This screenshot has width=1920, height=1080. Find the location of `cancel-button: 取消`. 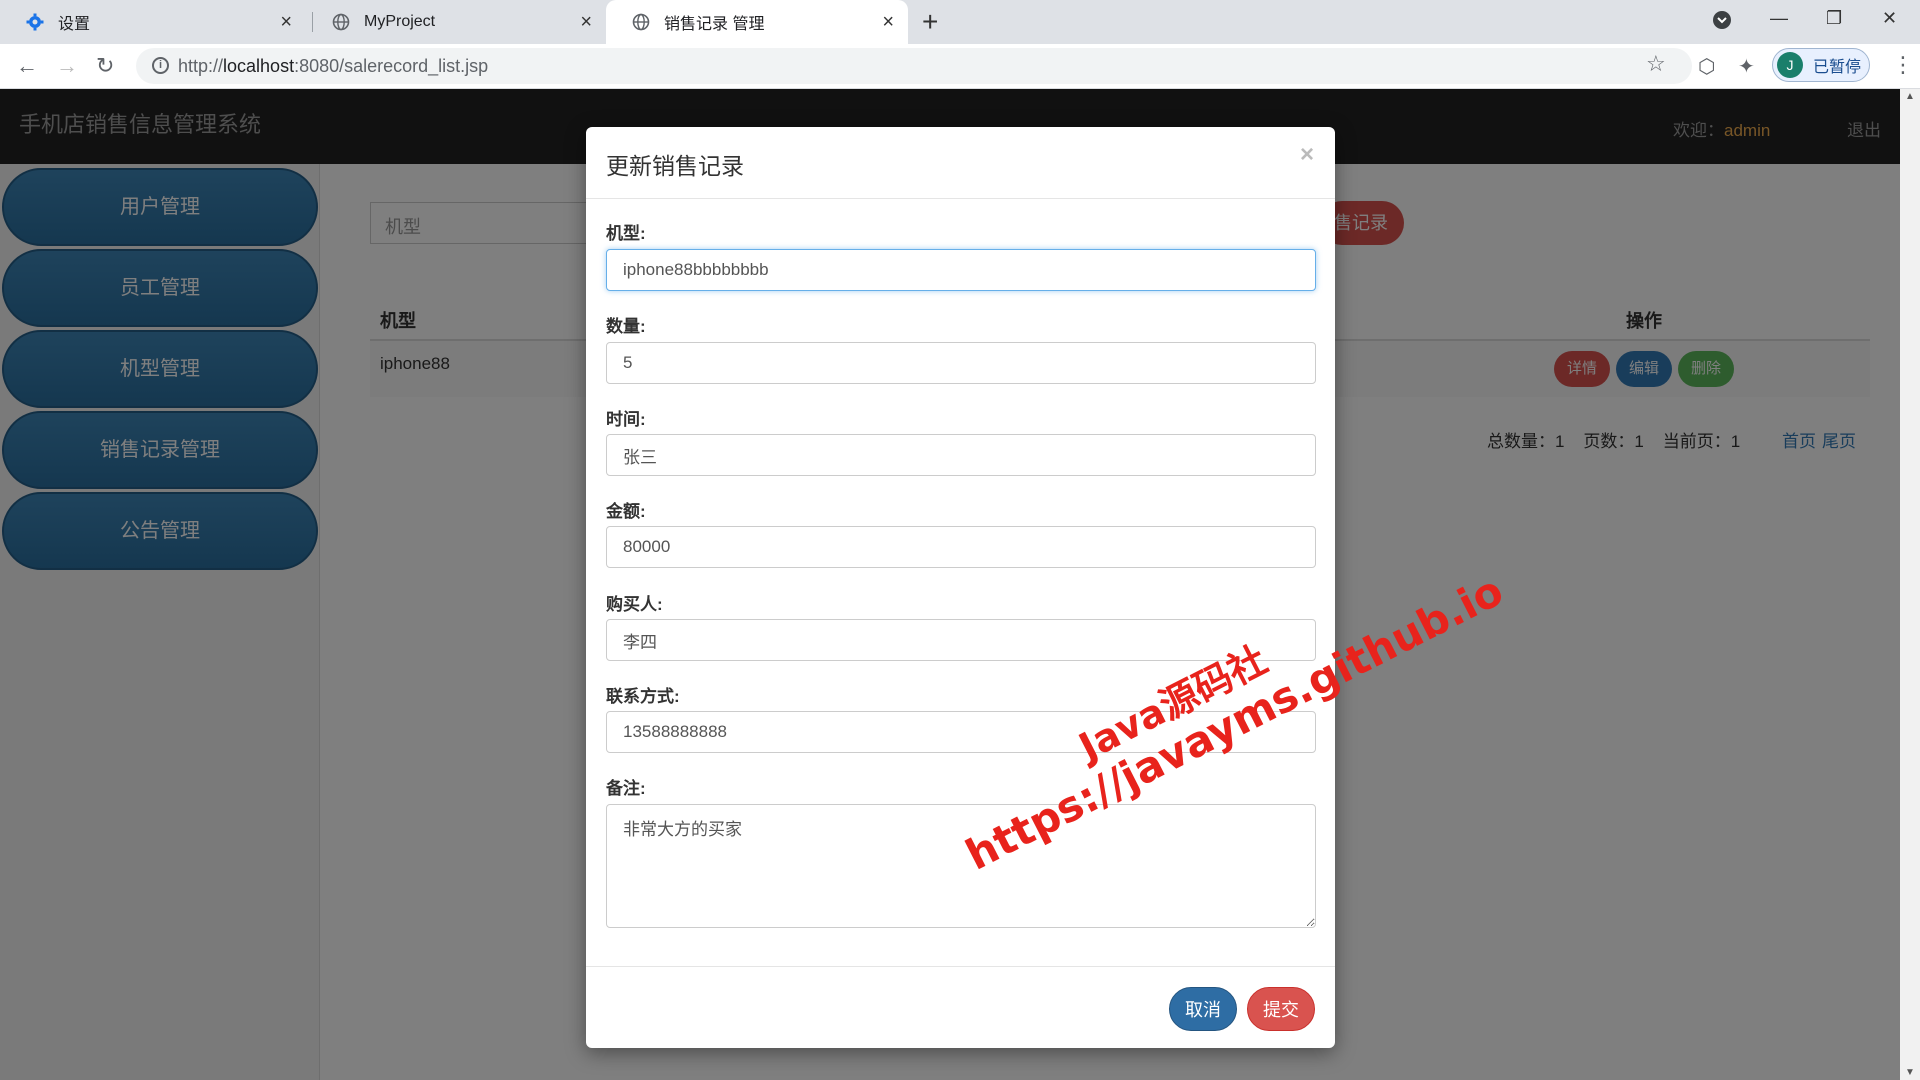

cancel-button: 取消 is located at coordinates (1203, 1009).